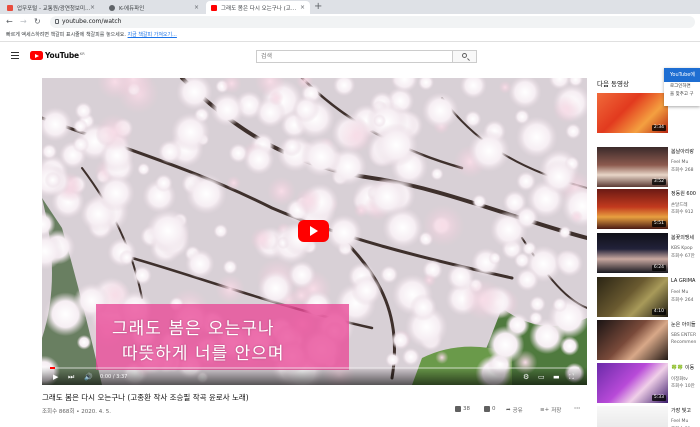 This screenshot has width=700, height=427. What do you see at coordinates (571, 377) in the screenshot?
I see `fullscreen-icon: ⛶` at bounding box center [571, 377].